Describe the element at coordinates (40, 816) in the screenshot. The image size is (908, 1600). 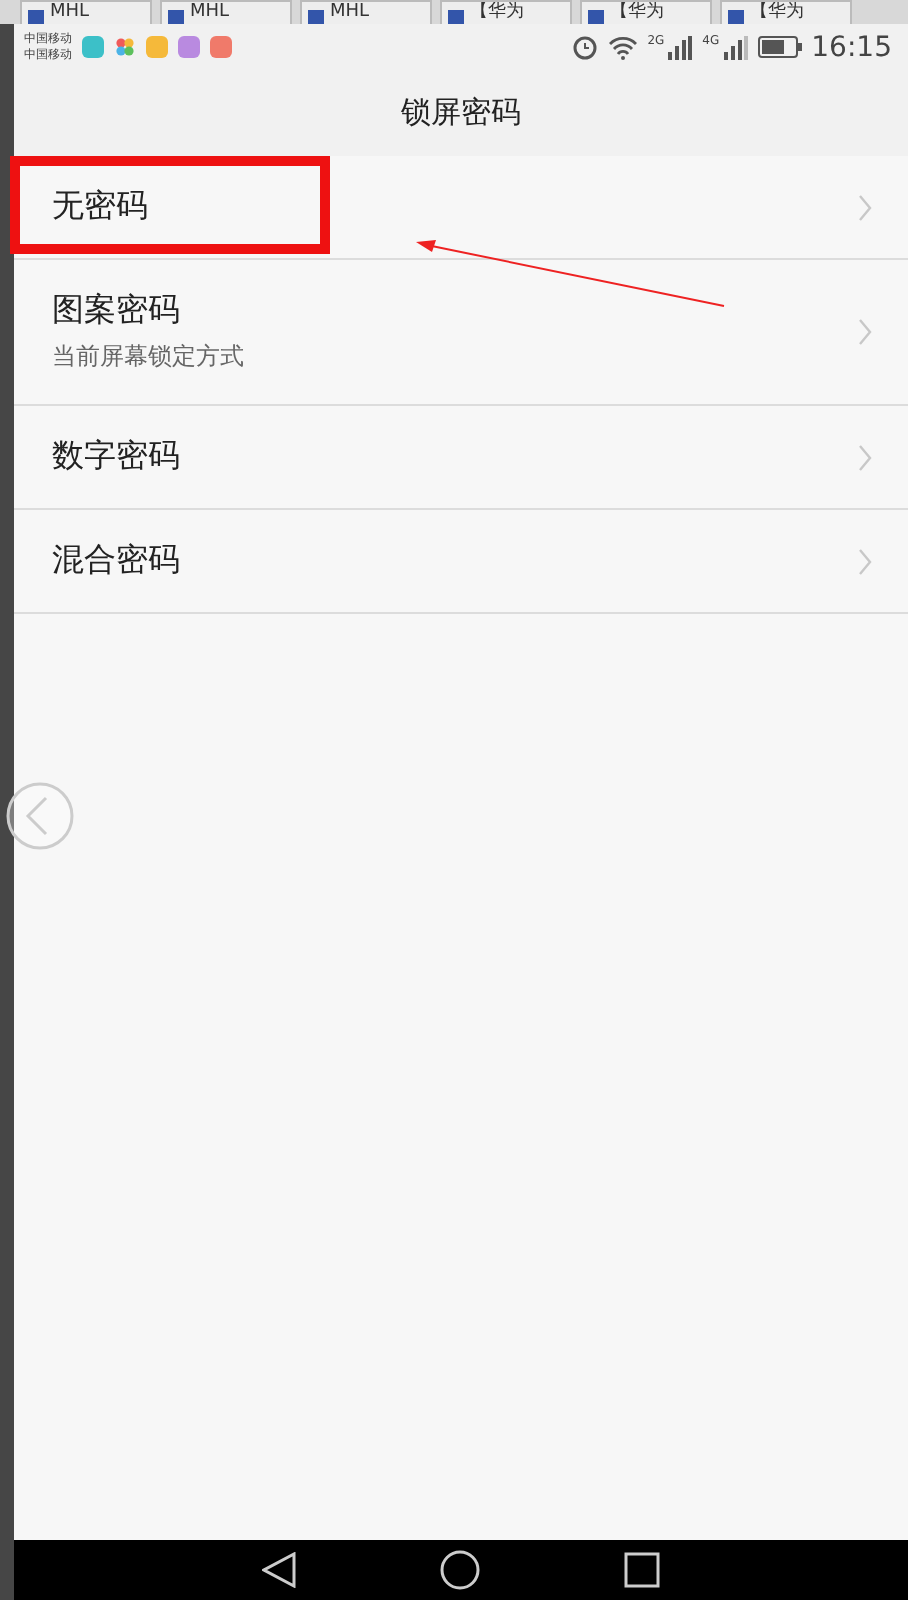
I see `floating-back-button` at that location.